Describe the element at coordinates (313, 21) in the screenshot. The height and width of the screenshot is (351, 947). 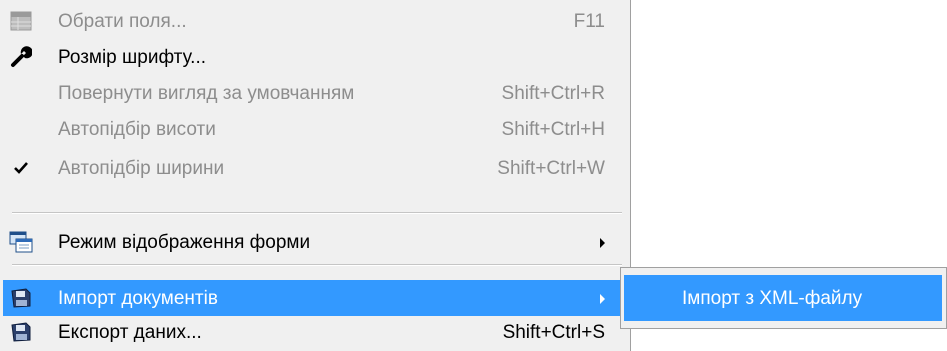
I see `menu-item-select-fields: Обрати поля... F11` at that location.